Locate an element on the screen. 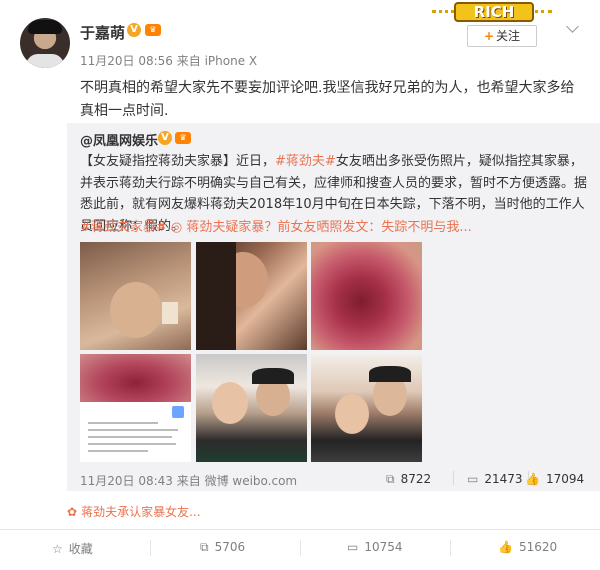  repost-like-button: 👍 17094 is located at coordinates (554, 479).